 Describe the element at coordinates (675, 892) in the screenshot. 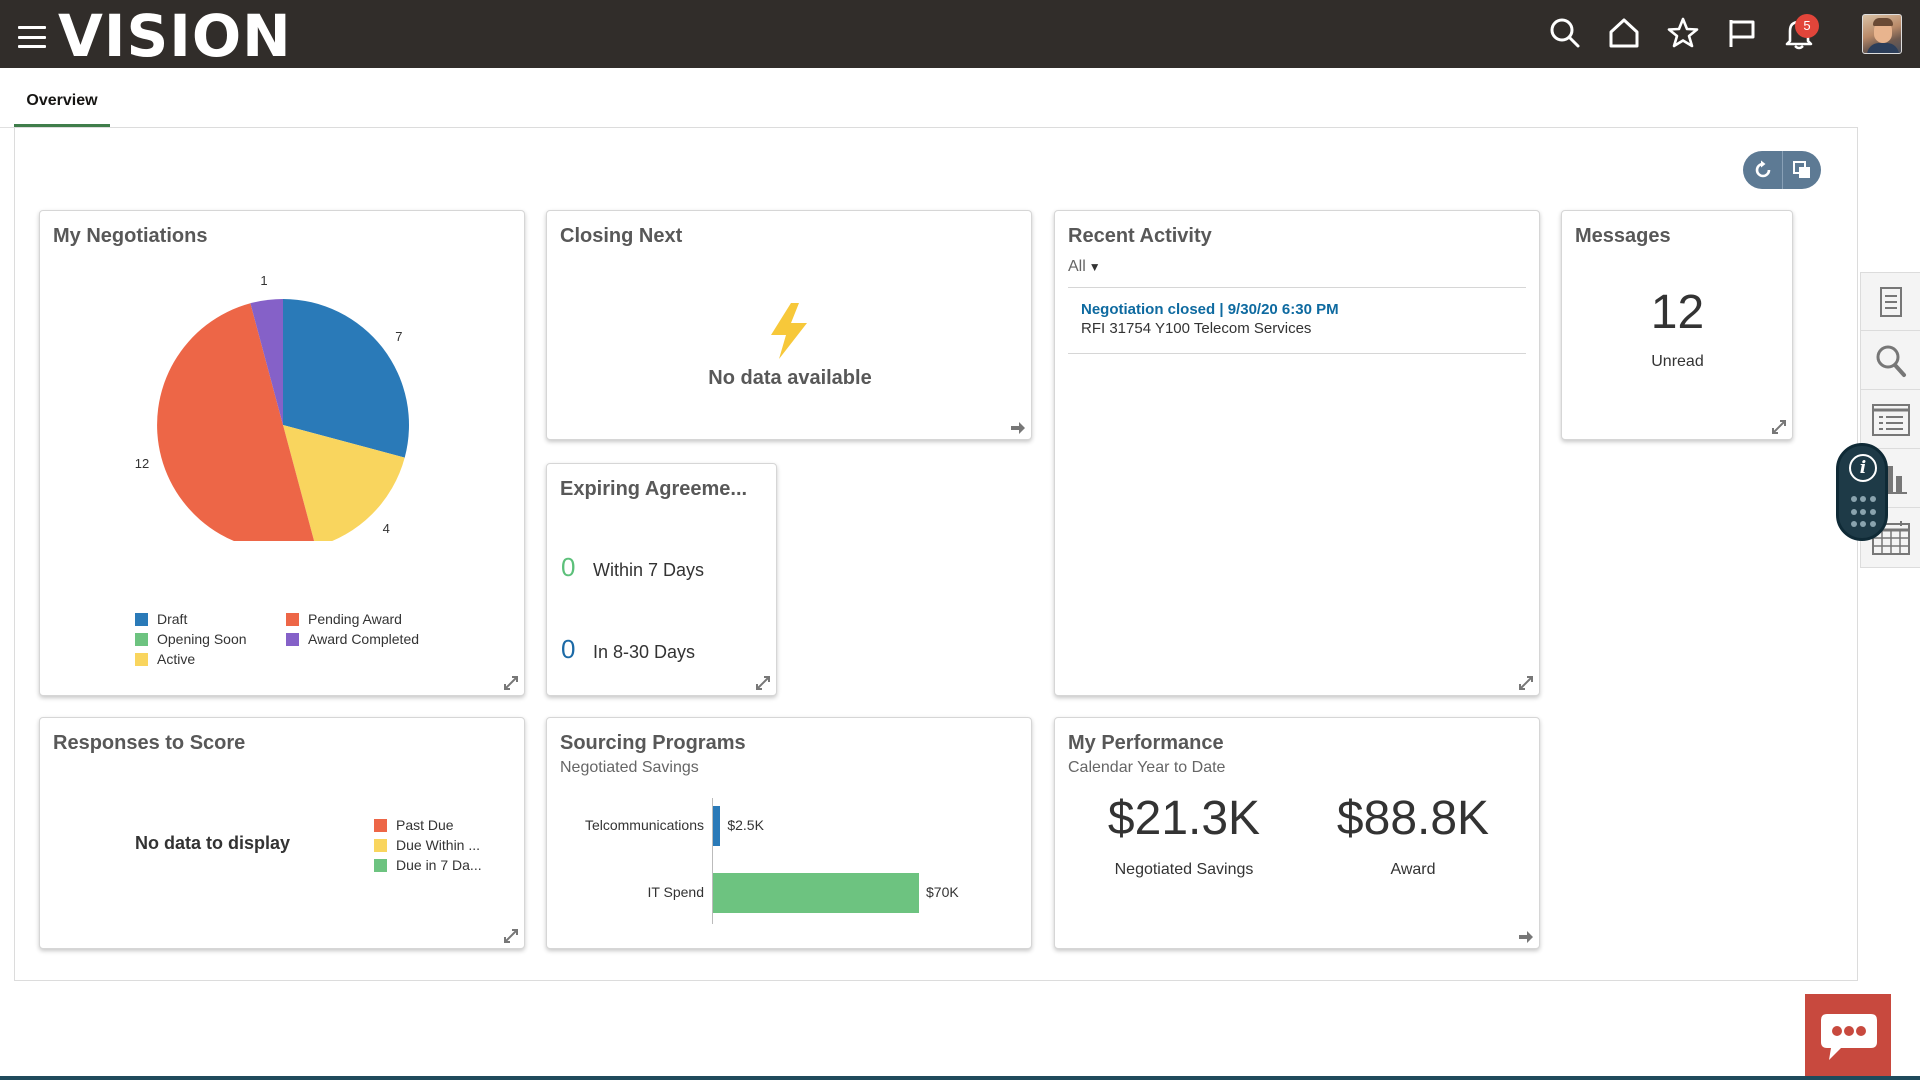

I see `category-label: IT Spend` at that location.